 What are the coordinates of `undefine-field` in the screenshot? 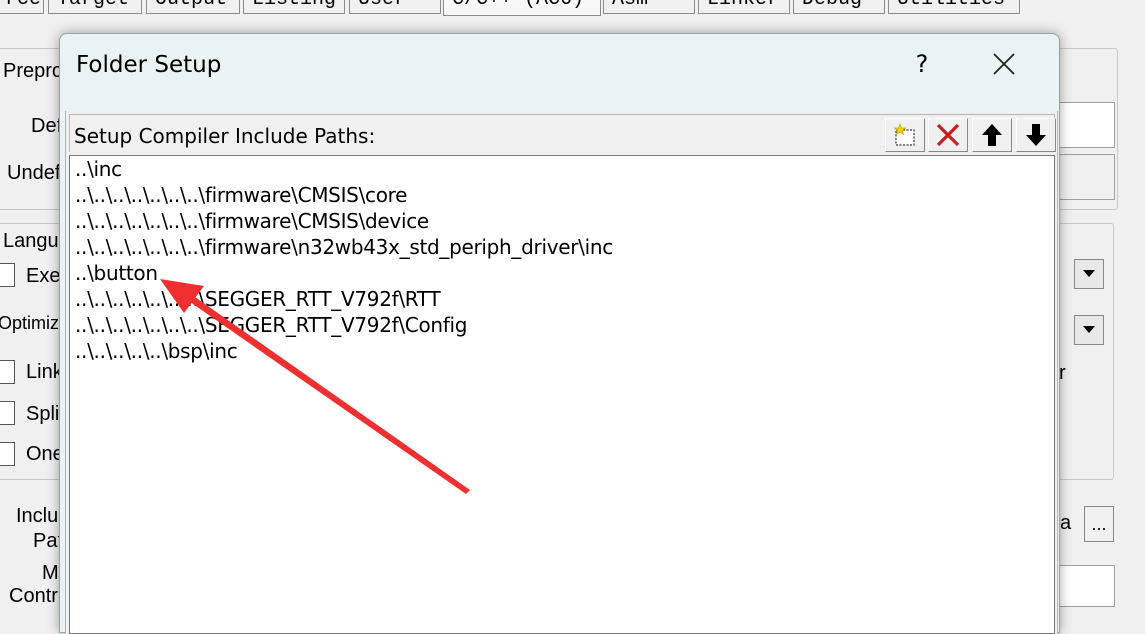 It's located at (1086, 177).